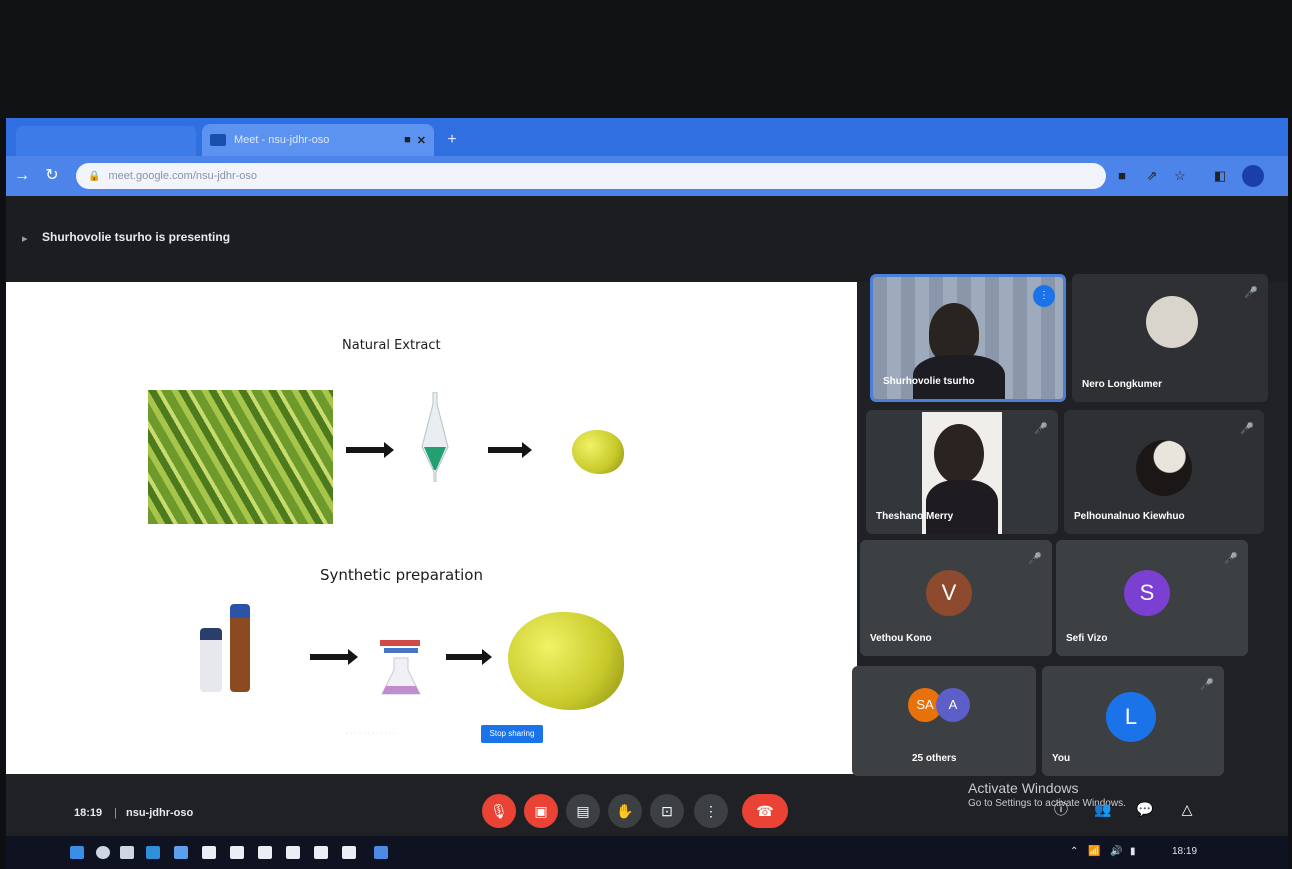  I want to click on extension-icon: ◧, so click(1220, 176).